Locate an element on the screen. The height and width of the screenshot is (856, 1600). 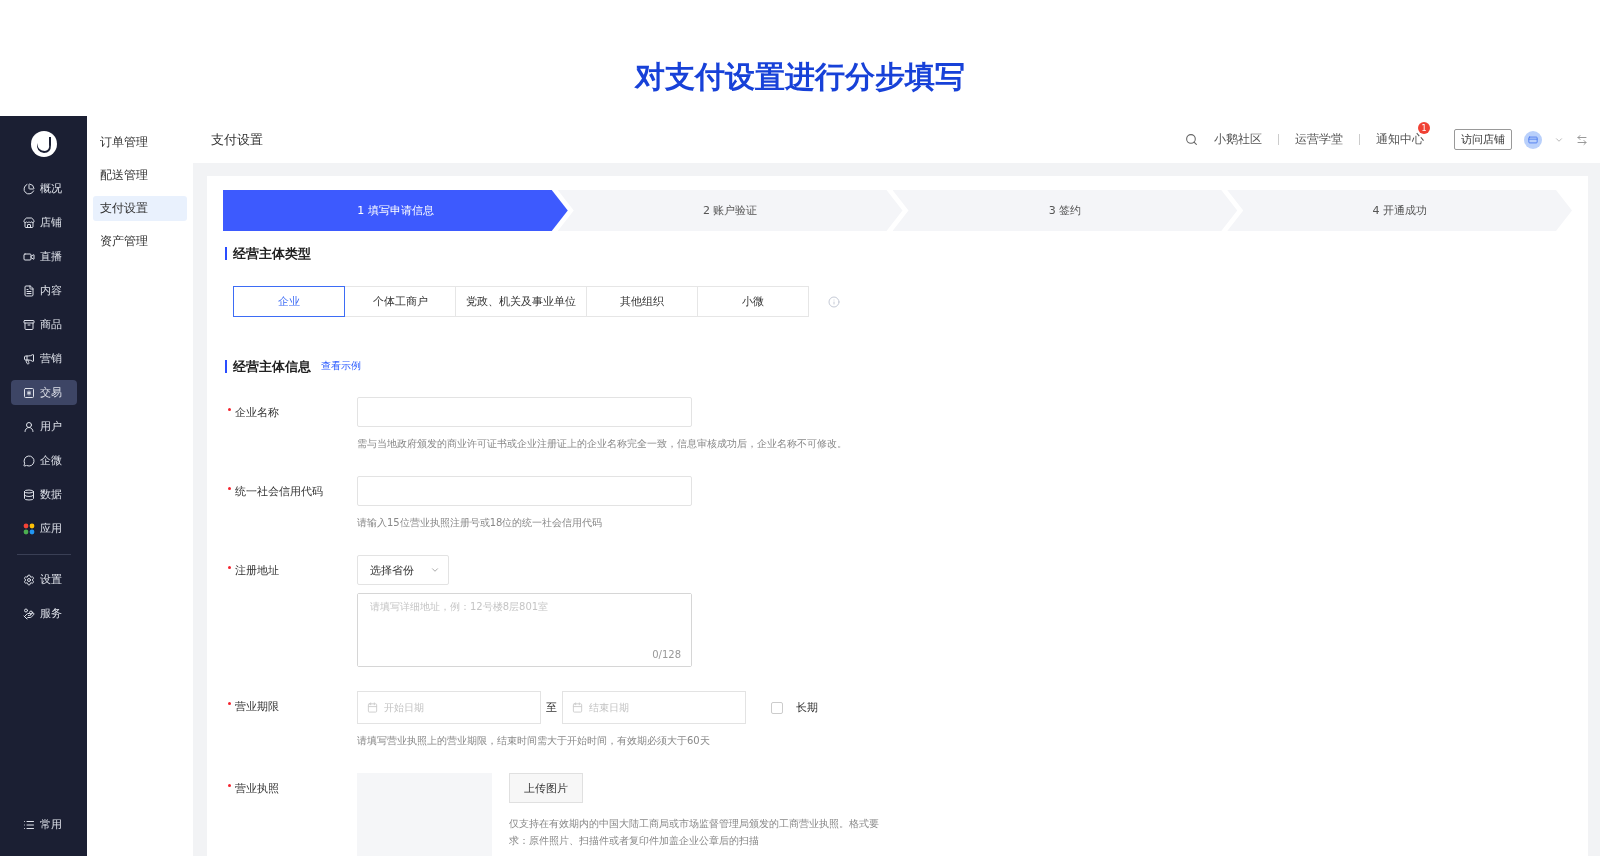
video-icon is located at coordinates (28, 256).